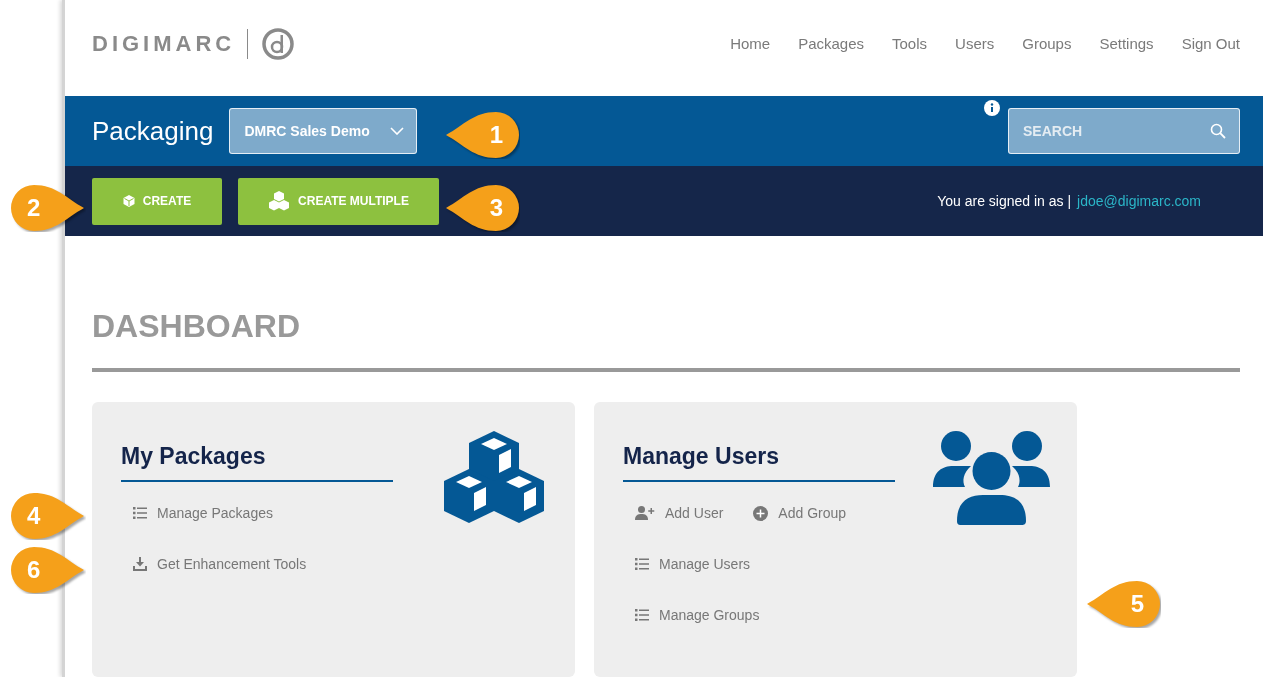  Describe the element at coordinates (278, 44) in the screenshot. I see `logo-icon` at that location.